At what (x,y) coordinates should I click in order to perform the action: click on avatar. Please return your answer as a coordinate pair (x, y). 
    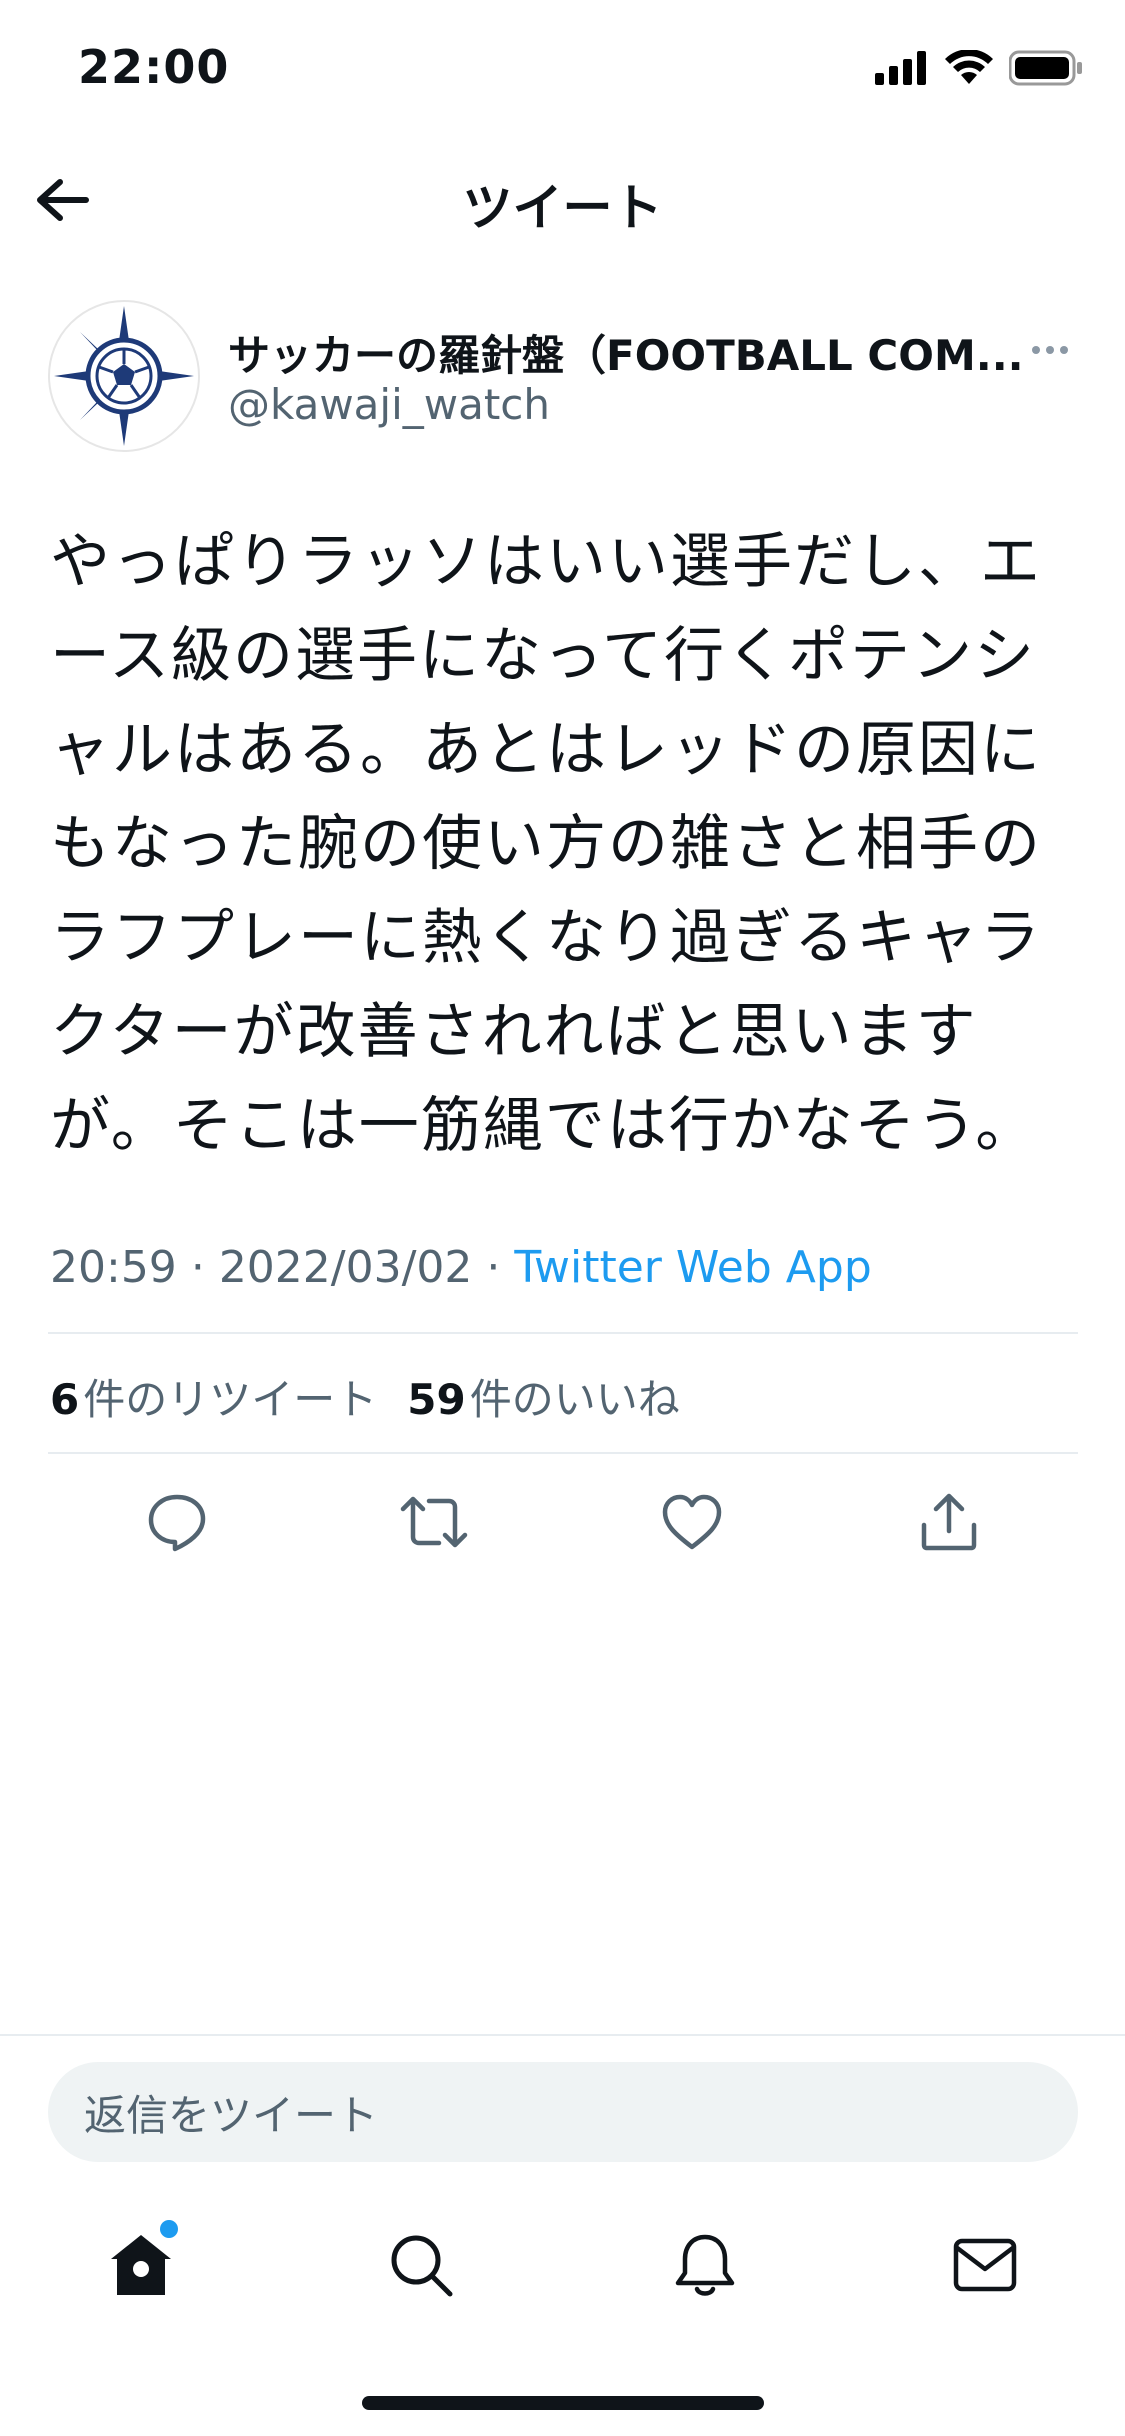
    Looking at the image, I should click on (124, 376).